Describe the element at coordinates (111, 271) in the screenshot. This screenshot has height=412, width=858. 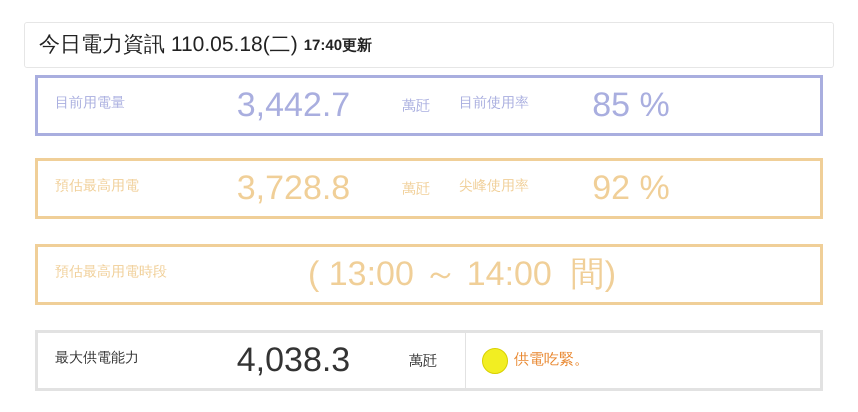
I see `metric-label: 預估最高用電時段` at that location.